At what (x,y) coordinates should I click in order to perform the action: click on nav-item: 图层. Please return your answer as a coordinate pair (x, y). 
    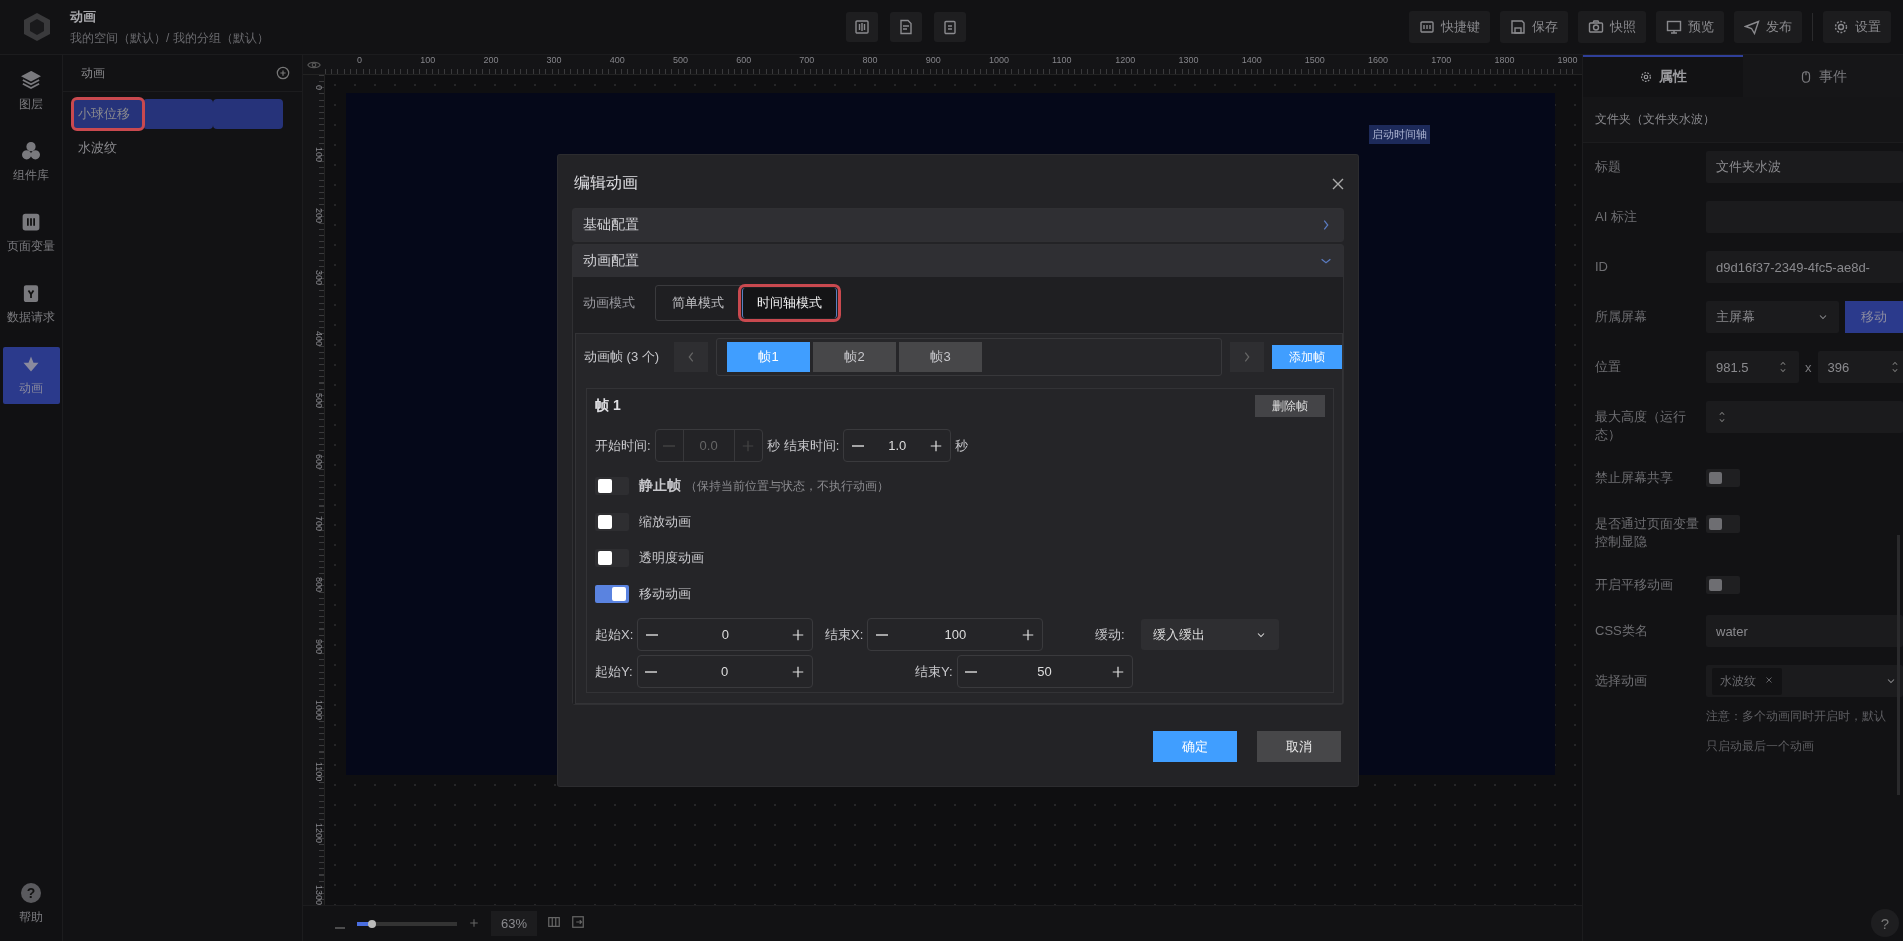
    Looking at the image, I should click on (31, 91).